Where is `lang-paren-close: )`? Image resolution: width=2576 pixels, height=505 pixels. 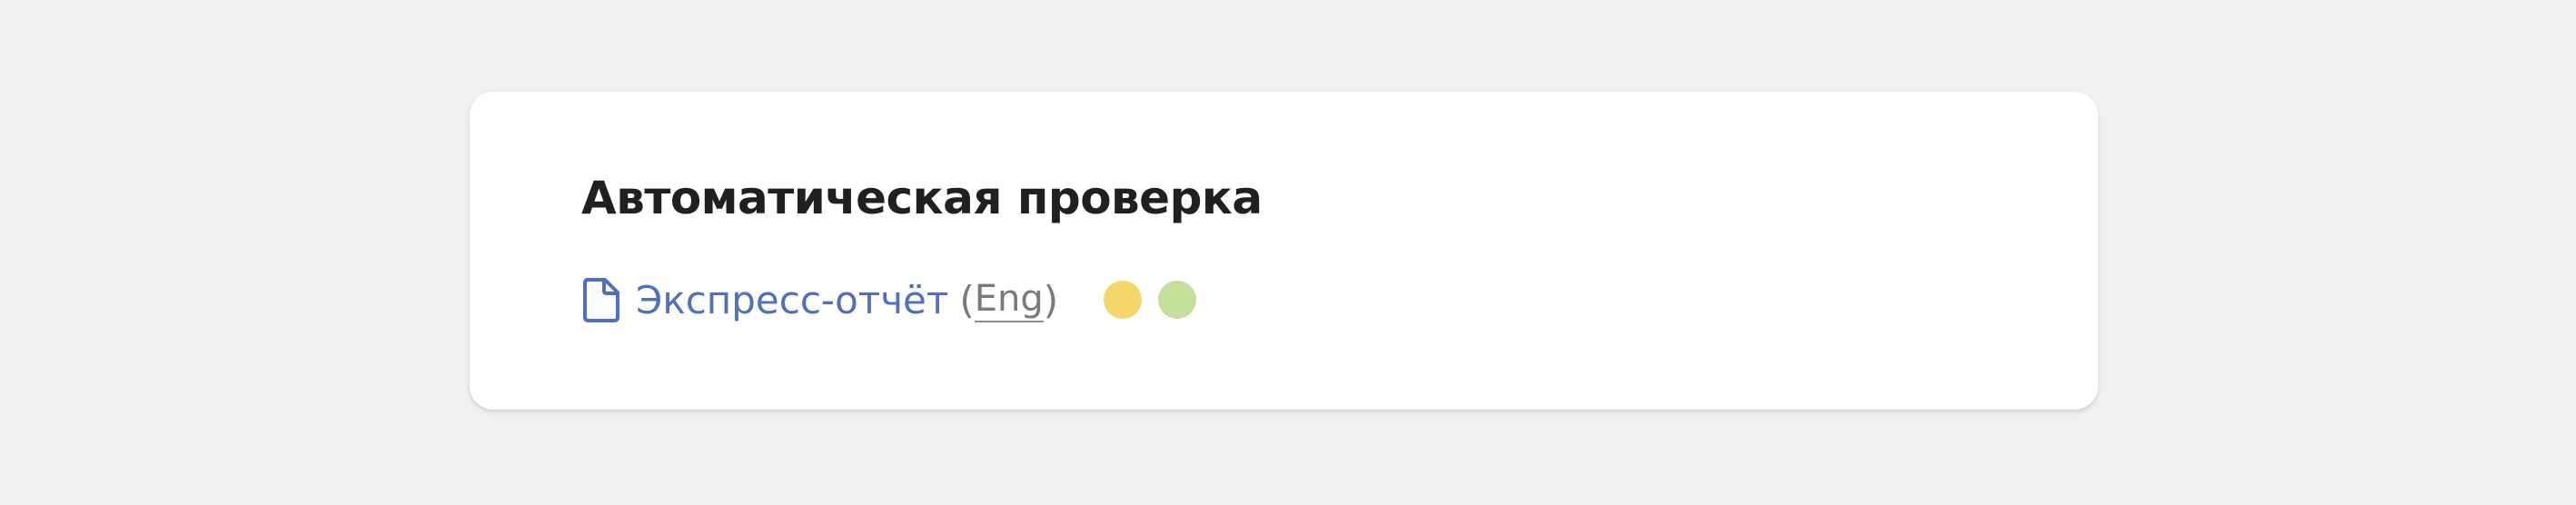
lang-paren-close: ) is located at coordinates (1051, 299).